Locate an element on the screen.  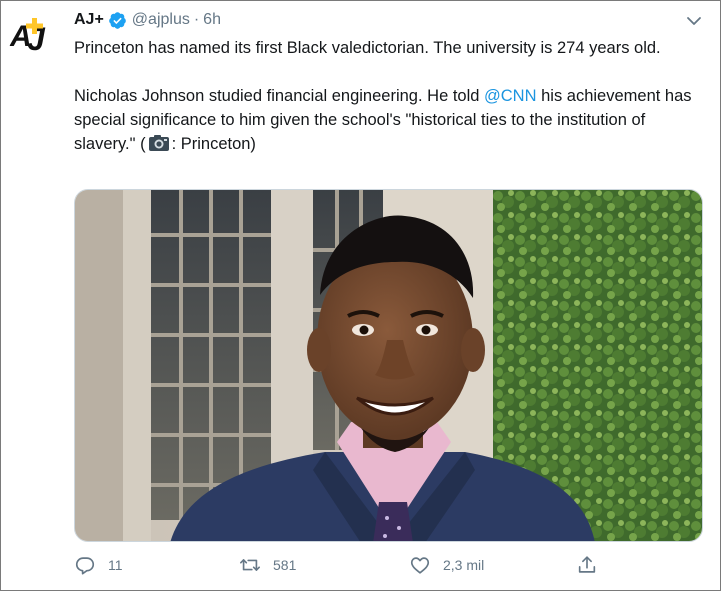
retweet-button: 581 is located at coordinates (267, 565).